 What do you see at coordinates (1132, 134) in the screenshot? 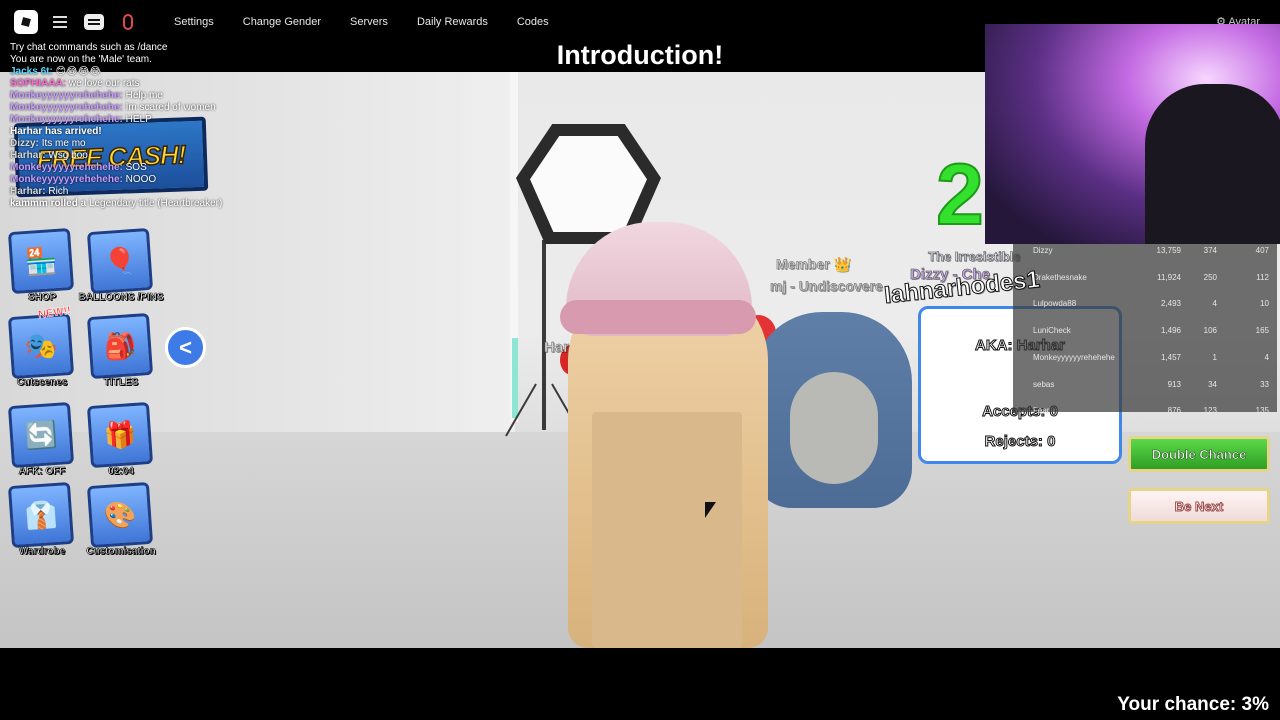
I see `webcam-overlay` at bounding box center [1132, 134].